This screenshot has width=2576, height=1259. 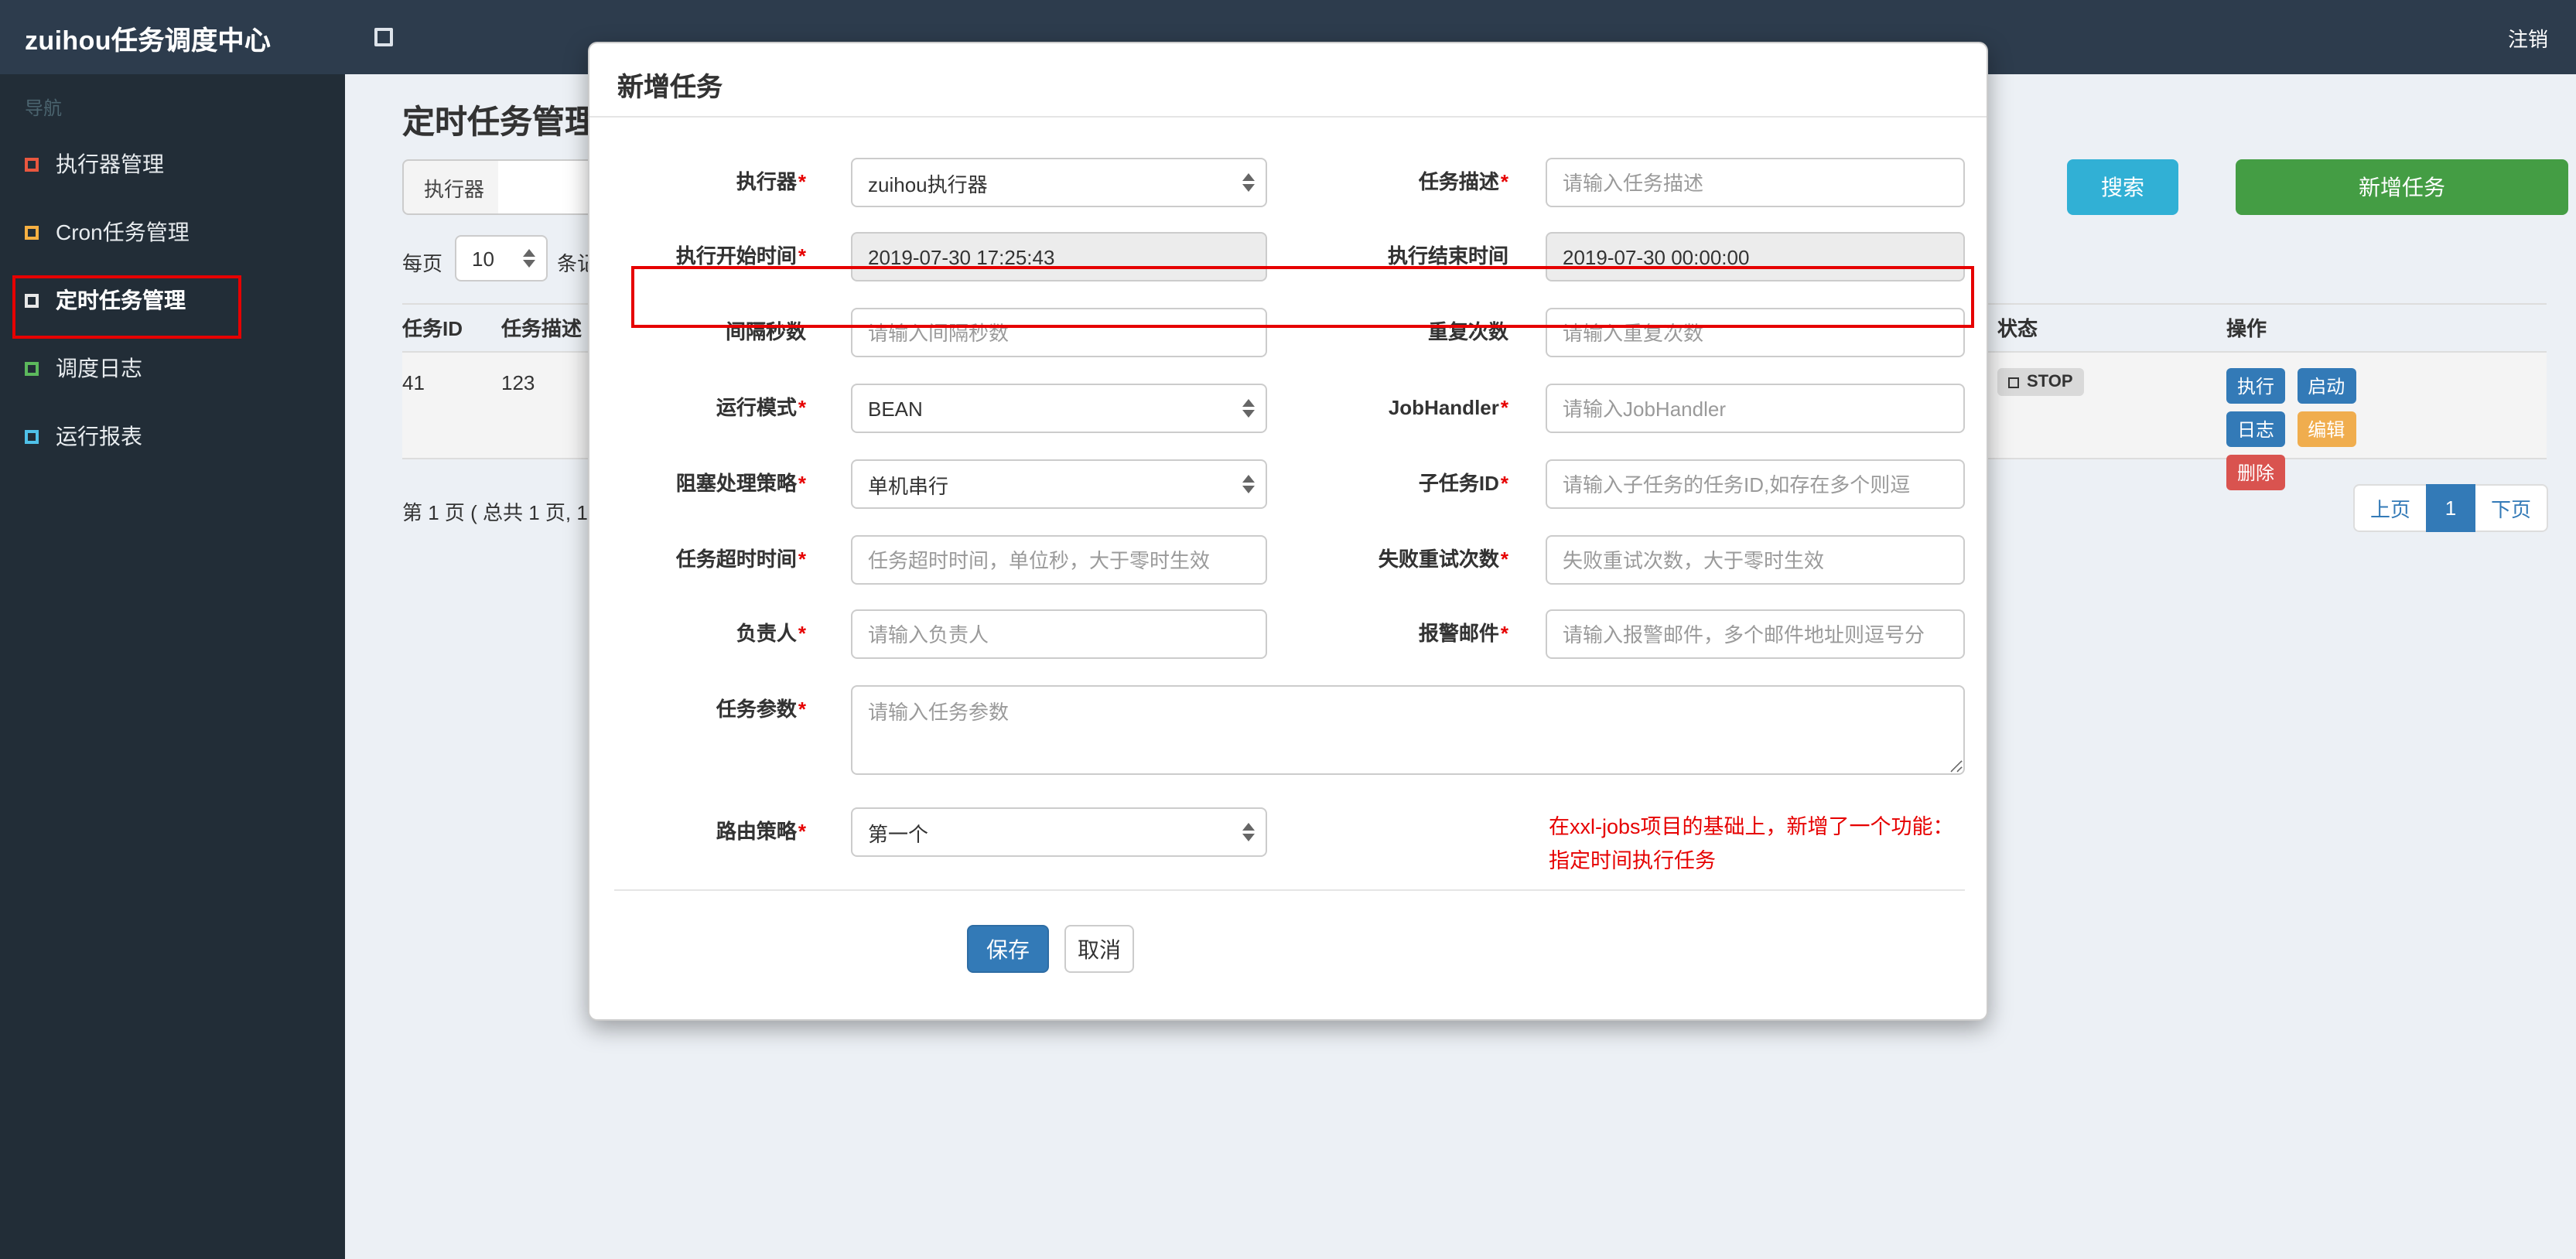 I want to click on sidebar-item-dispatch-log: 调度日志, so click(x=172, y=368).